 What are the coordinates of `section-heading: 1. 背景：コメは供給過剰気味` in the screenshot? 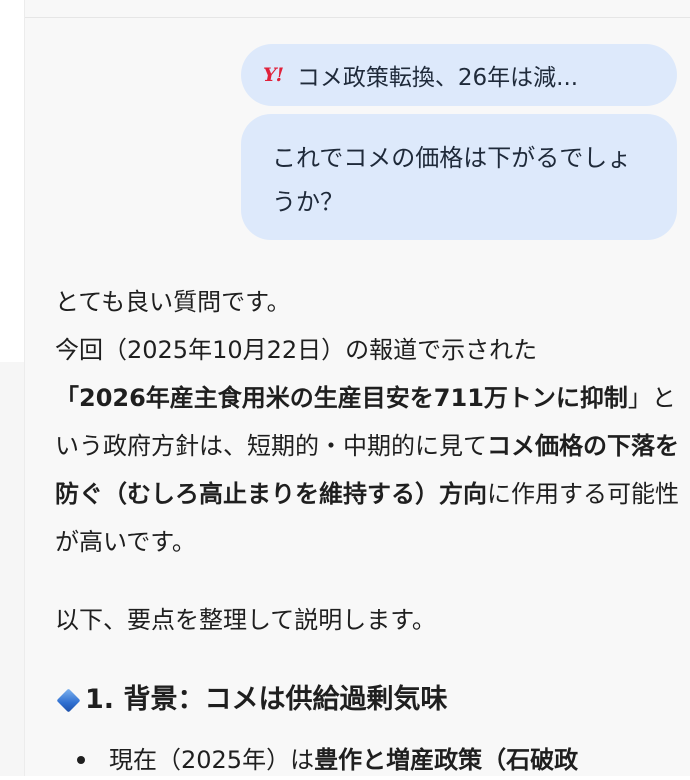 It's located at (372, 700).